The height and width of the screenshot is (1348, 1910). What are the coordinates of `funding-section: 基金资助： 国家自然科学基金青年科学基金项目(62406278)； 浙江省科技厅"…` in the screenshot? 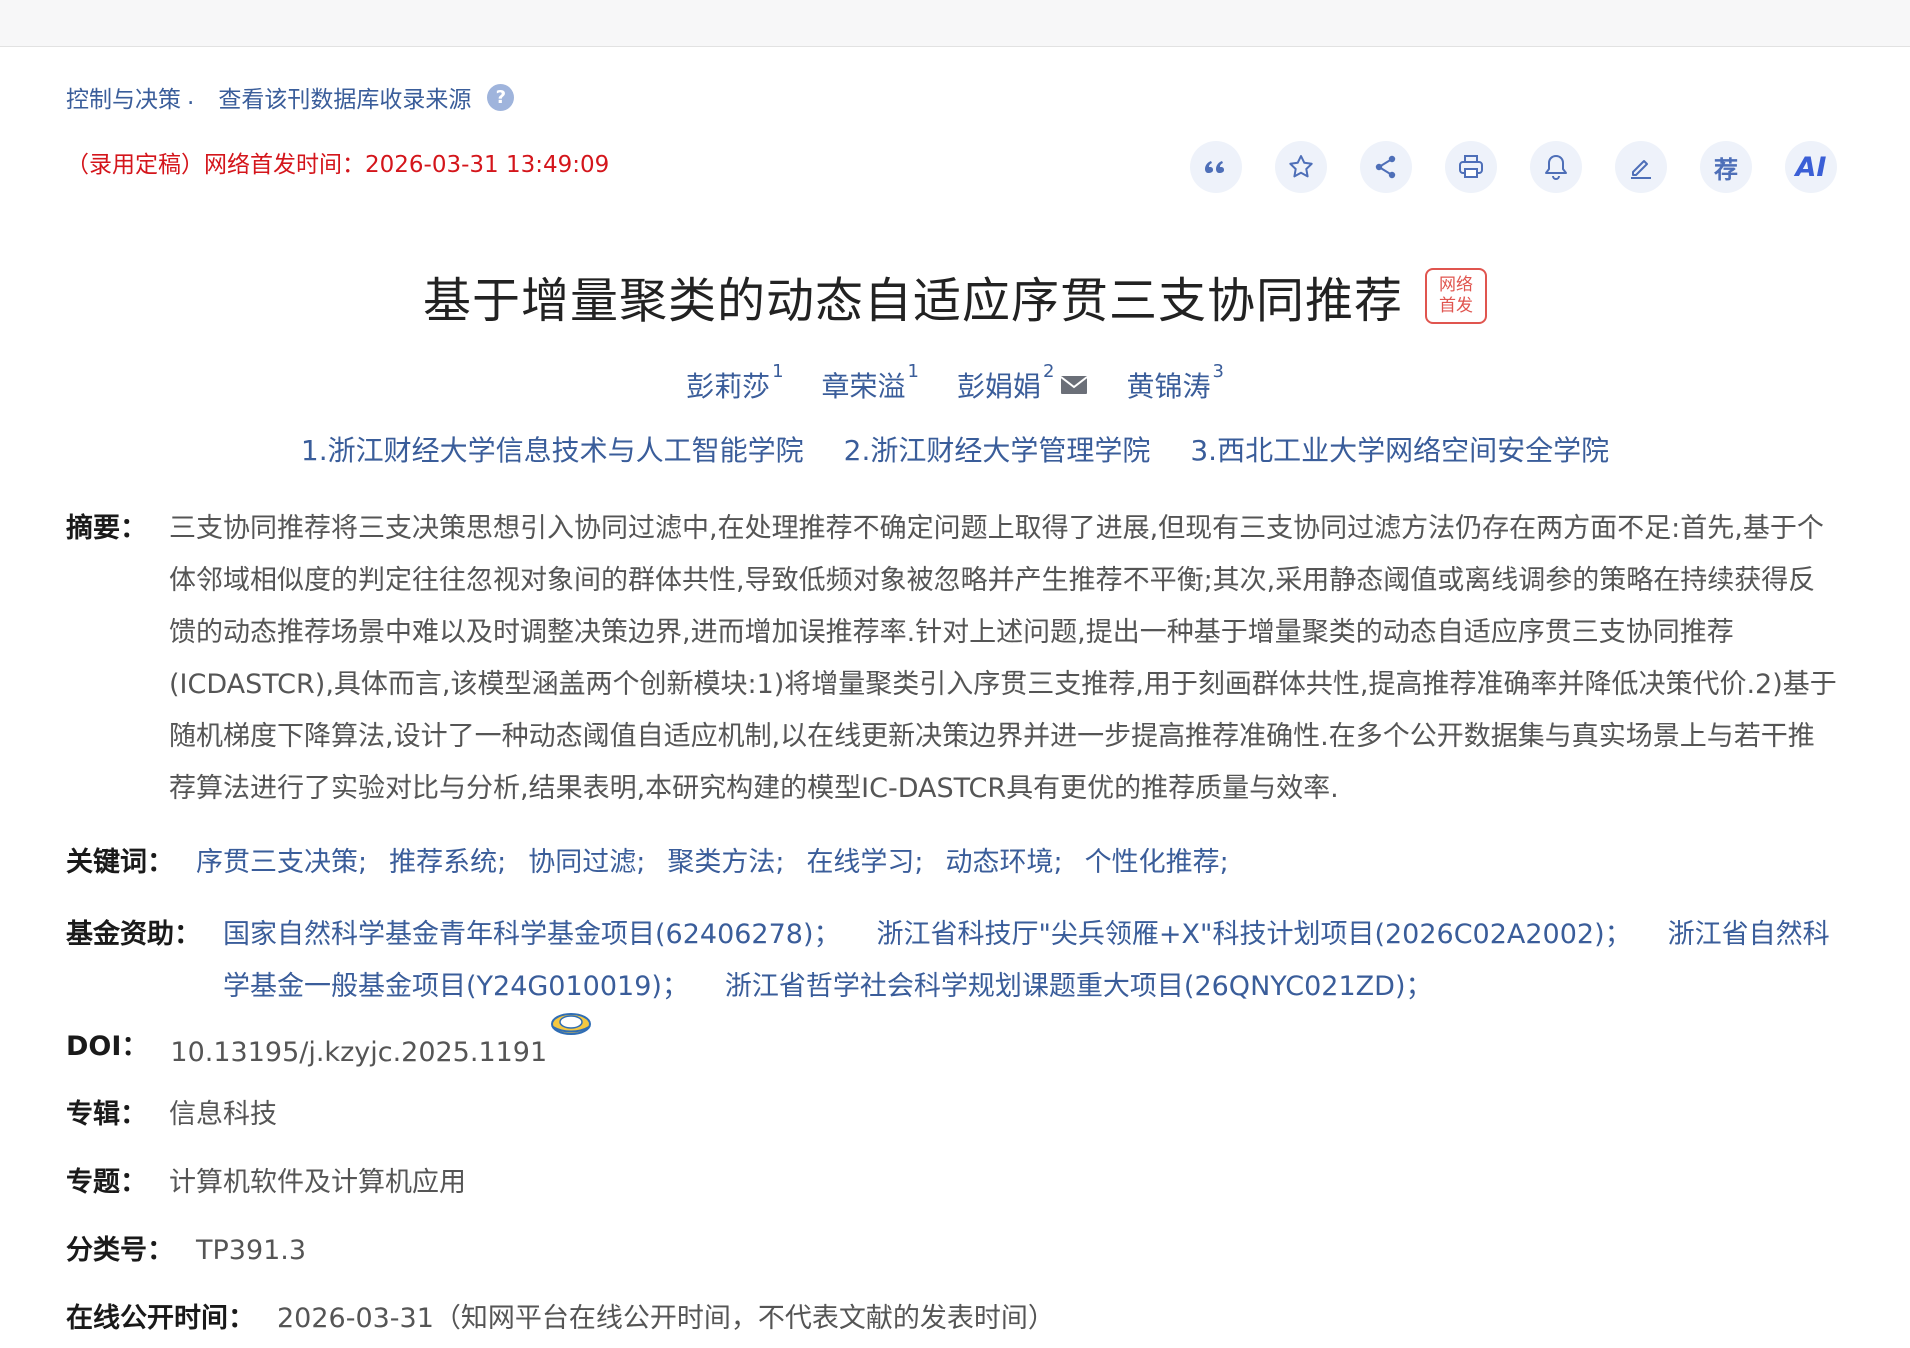 It's located at (953, 961).